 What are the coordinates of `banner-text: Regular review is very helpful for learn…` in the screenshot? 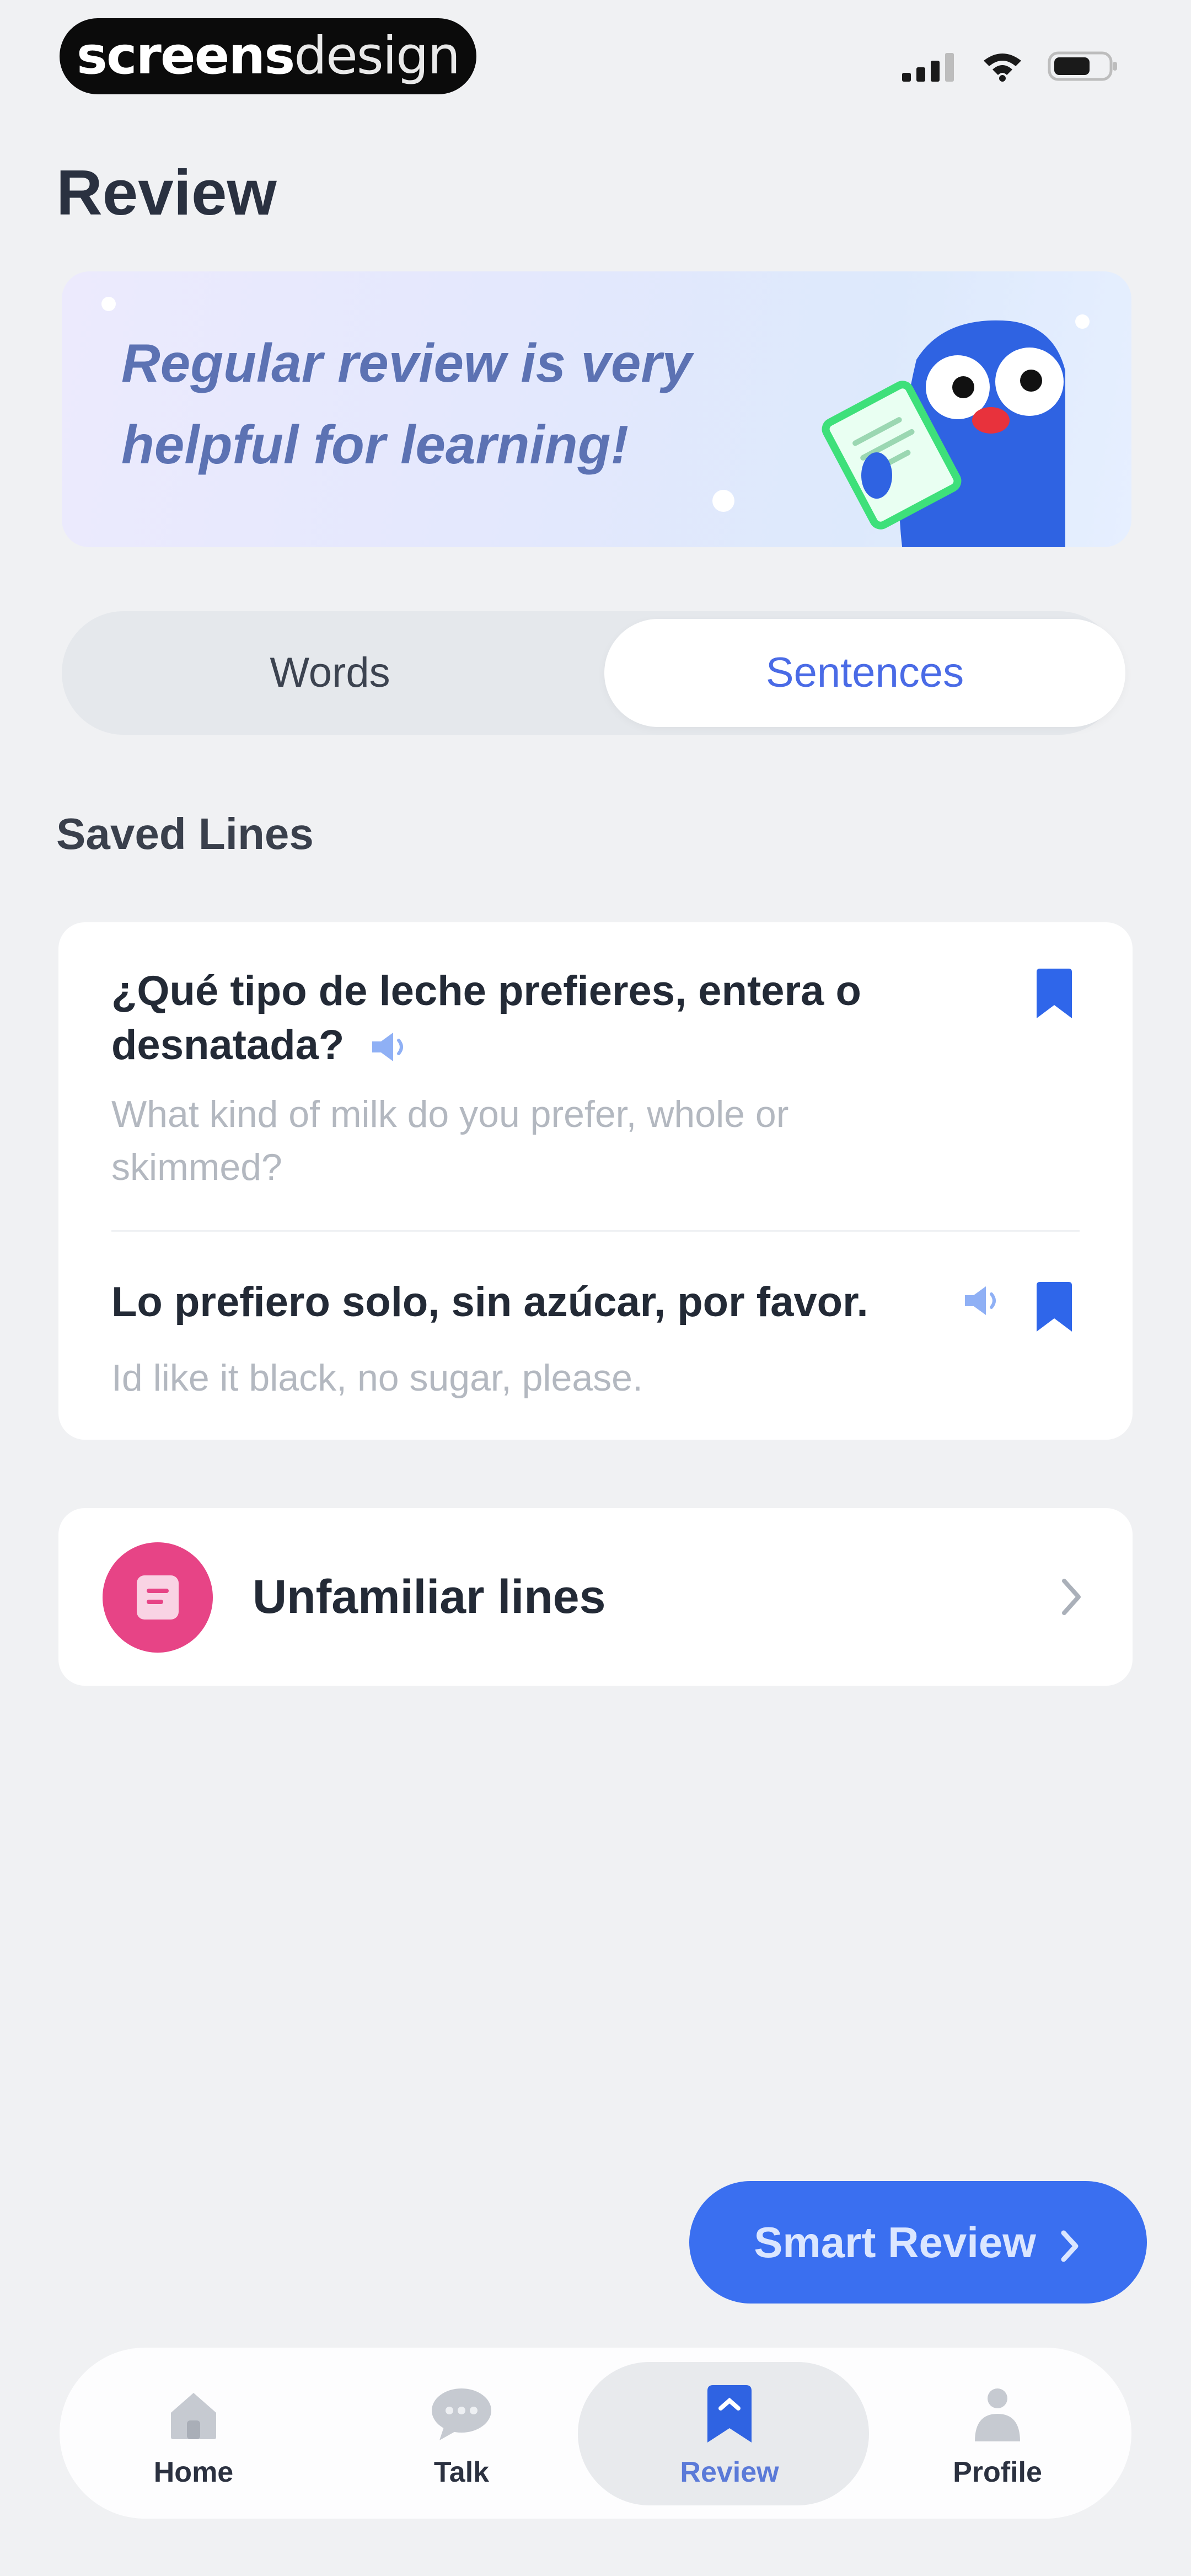 It's located at (407, 404).